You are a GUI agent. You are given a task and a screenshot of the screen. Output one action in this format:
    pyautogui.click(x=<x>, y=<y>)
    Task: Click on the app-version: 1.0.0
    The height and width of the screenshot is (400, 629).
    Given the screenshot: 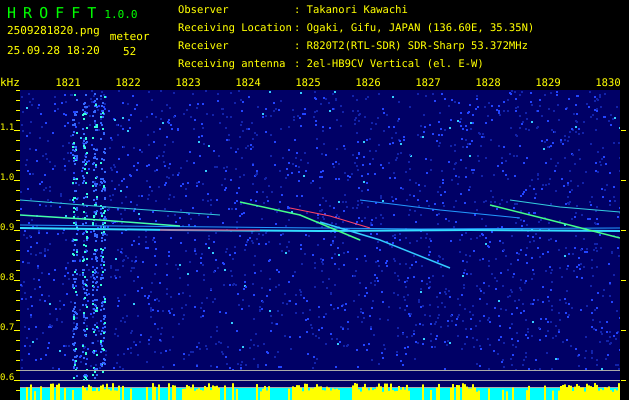 What is the action you would take?
    pyautogui.click(x=121, y=14)
    